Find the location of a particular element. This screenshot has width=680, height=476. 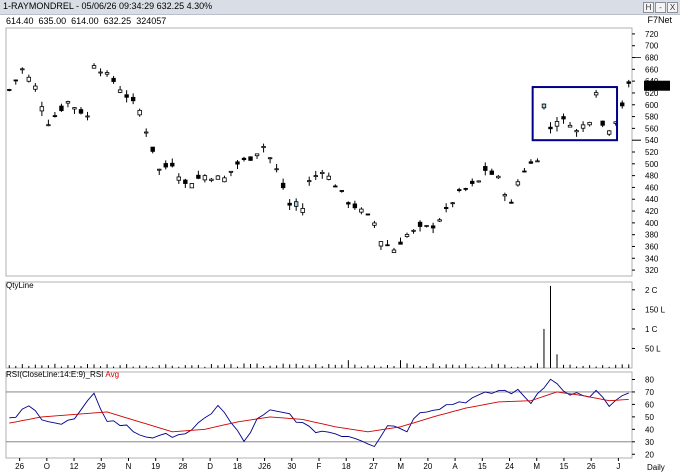

volume-tick-label: 150 L is located at coordinates (655, 309).